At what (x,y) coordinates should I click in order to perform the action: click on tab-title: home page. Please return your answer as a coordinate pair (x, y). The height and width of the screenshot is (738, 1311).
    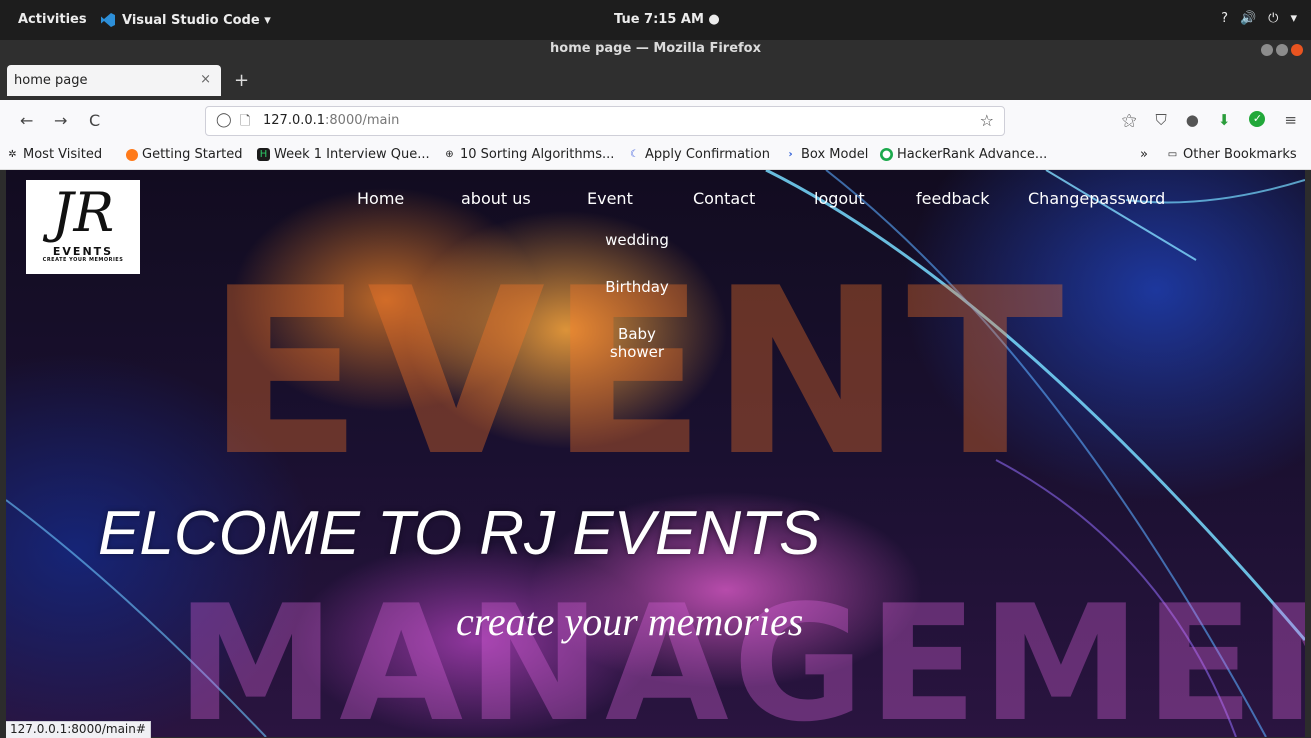
    Looking at the image, I should click on (51, 80).